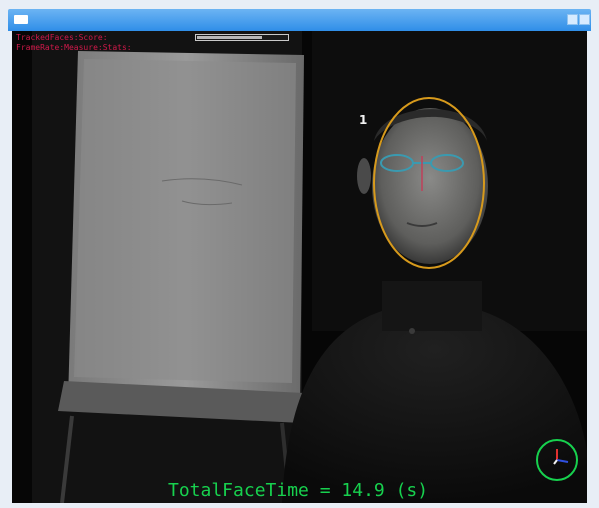 The image size is (599, 508). I want to click on head-pose-gauge-icon, so click(557, 460).